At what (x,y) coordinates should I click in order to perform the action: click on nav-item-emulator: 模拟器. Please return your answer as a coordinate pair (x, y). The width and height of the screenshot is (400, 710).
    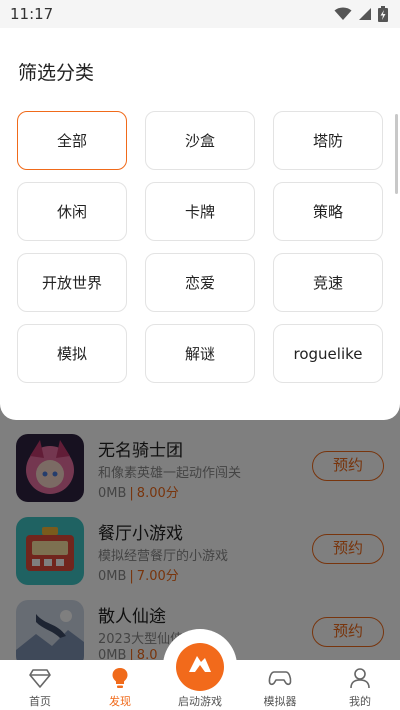
    Looking at the image, I should click on (280, 685).